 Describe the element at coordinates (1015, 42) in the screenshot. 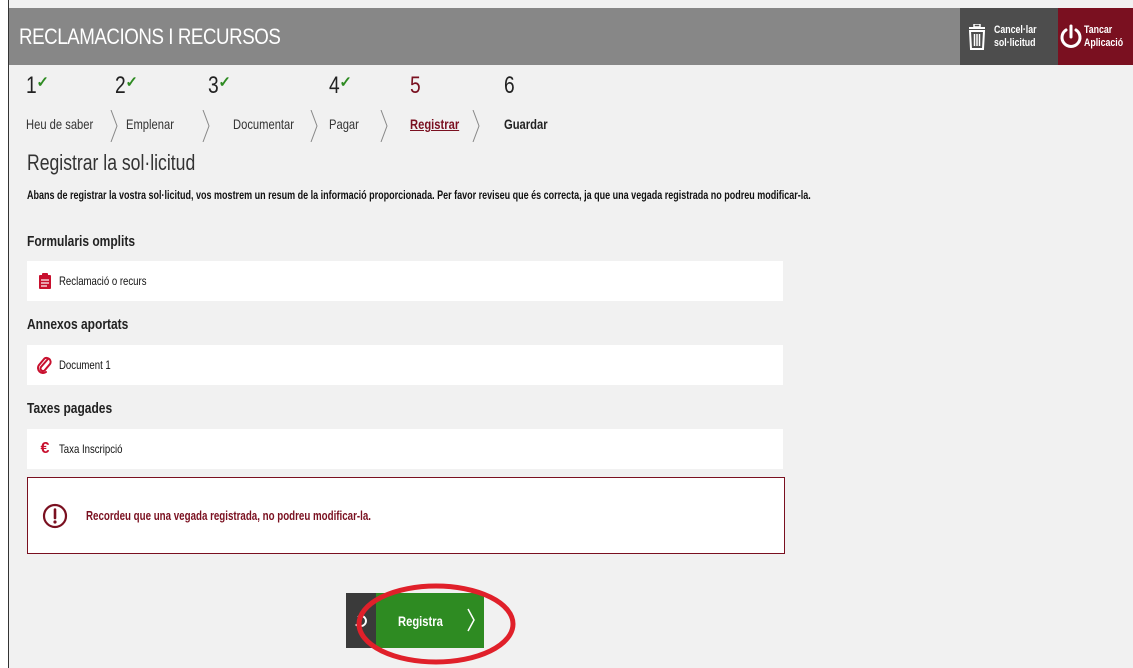

I see `cancel-label-line2: sol·licitud` at that location.